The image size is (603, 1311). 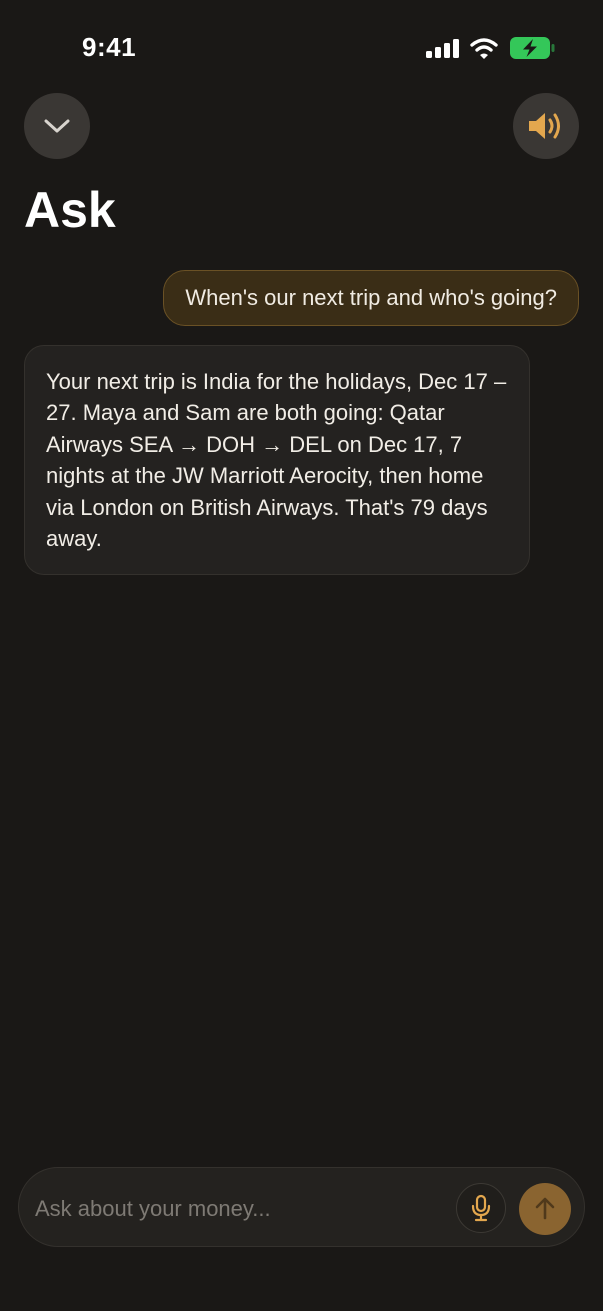 What do you see at coordinates (484, 48) in the screenshot?
I see `wifi-icon` at bounding box center [484, 48].